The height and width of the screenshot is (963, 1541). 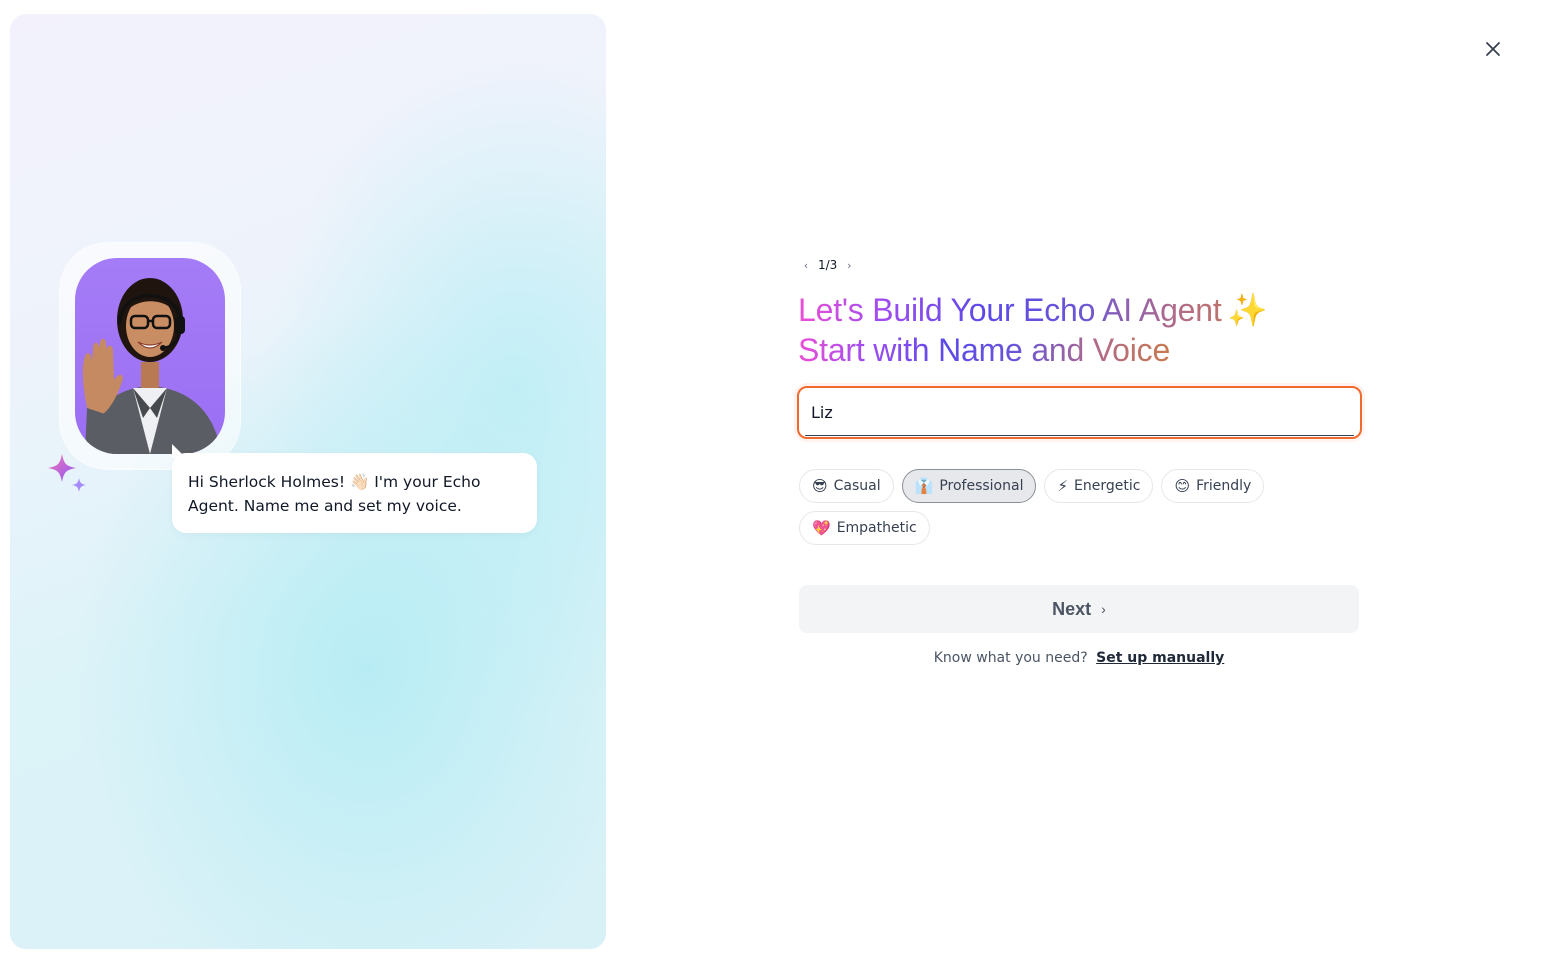 I want to click on tone-chip-energetic: ⚡ Energetic, so click(x=1099, y=486).